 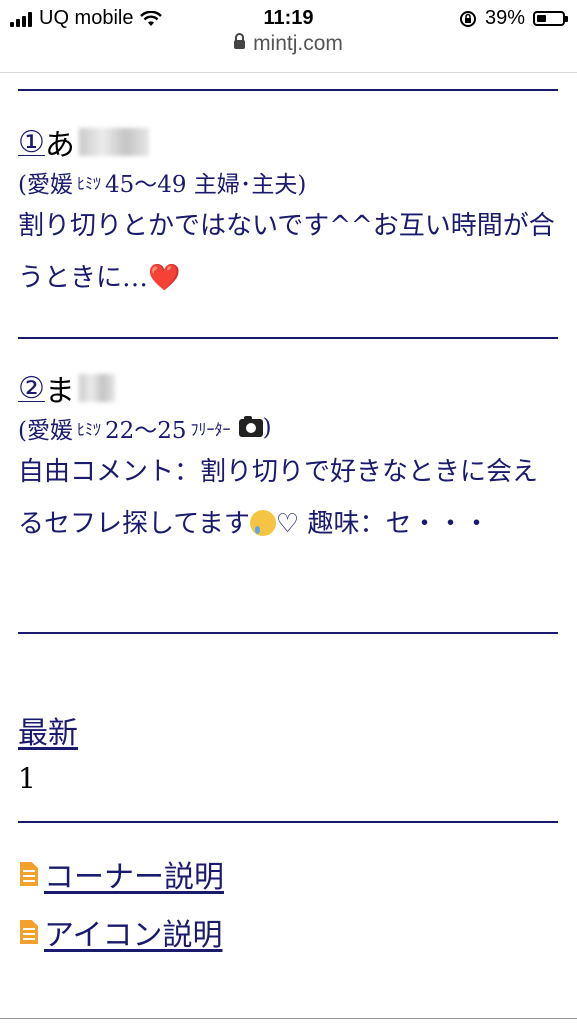 What do you see at coordinates (31, 388) in the screenshot?
I see `post-number-link: ②` at bounding box center [31, 388].